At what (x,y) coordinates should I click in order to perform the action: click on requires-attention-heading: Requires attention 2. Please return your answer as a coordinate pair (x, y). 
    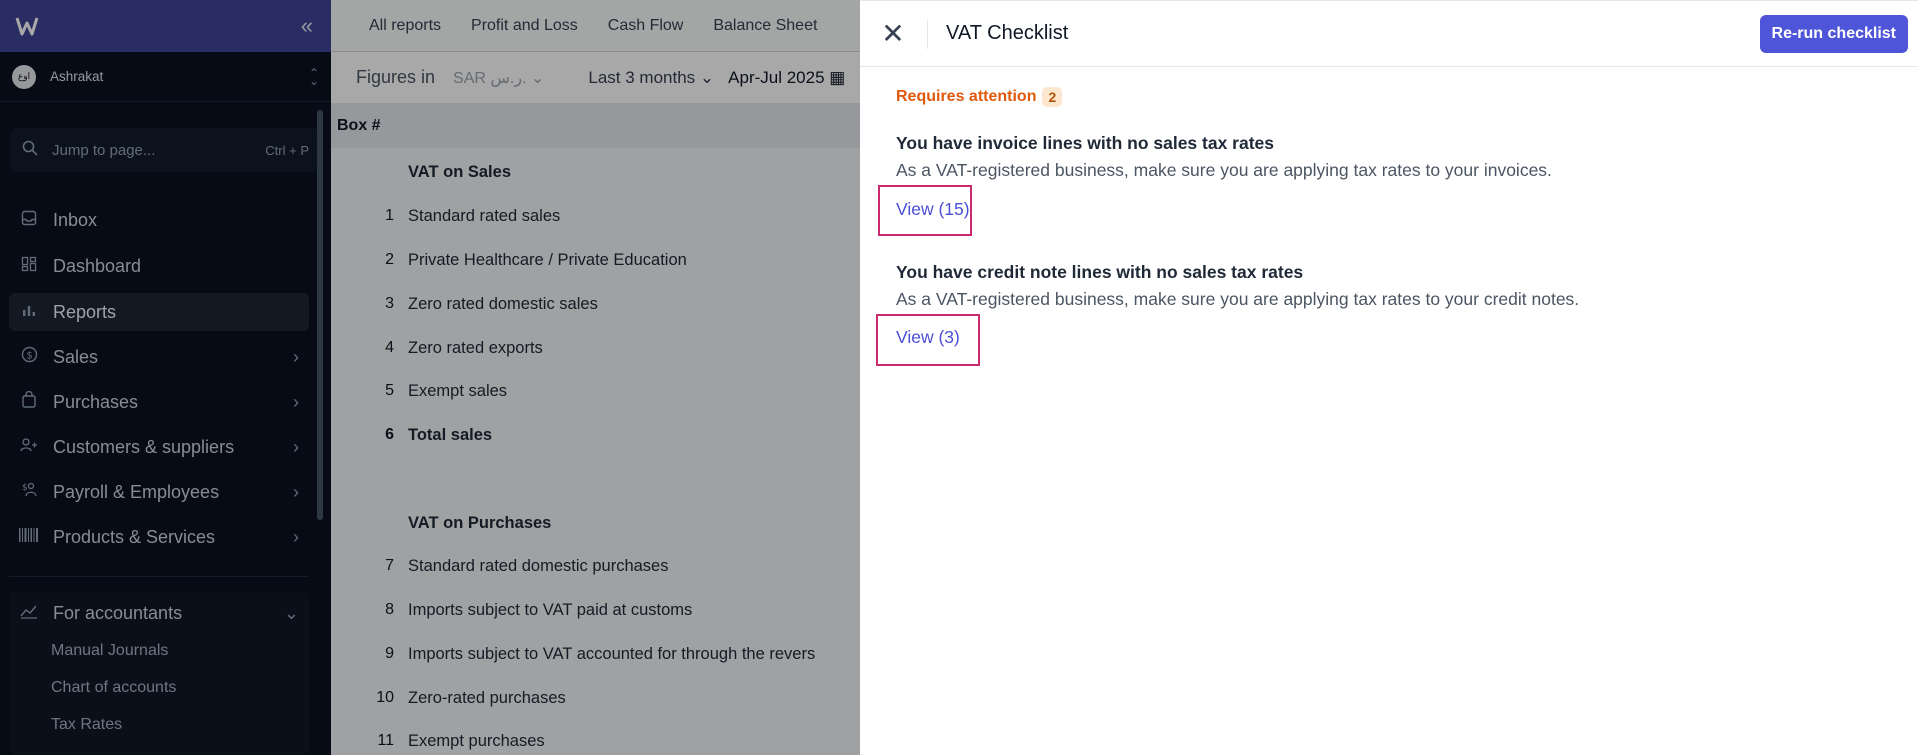
    Looking at the image, I should click on (979, 97).